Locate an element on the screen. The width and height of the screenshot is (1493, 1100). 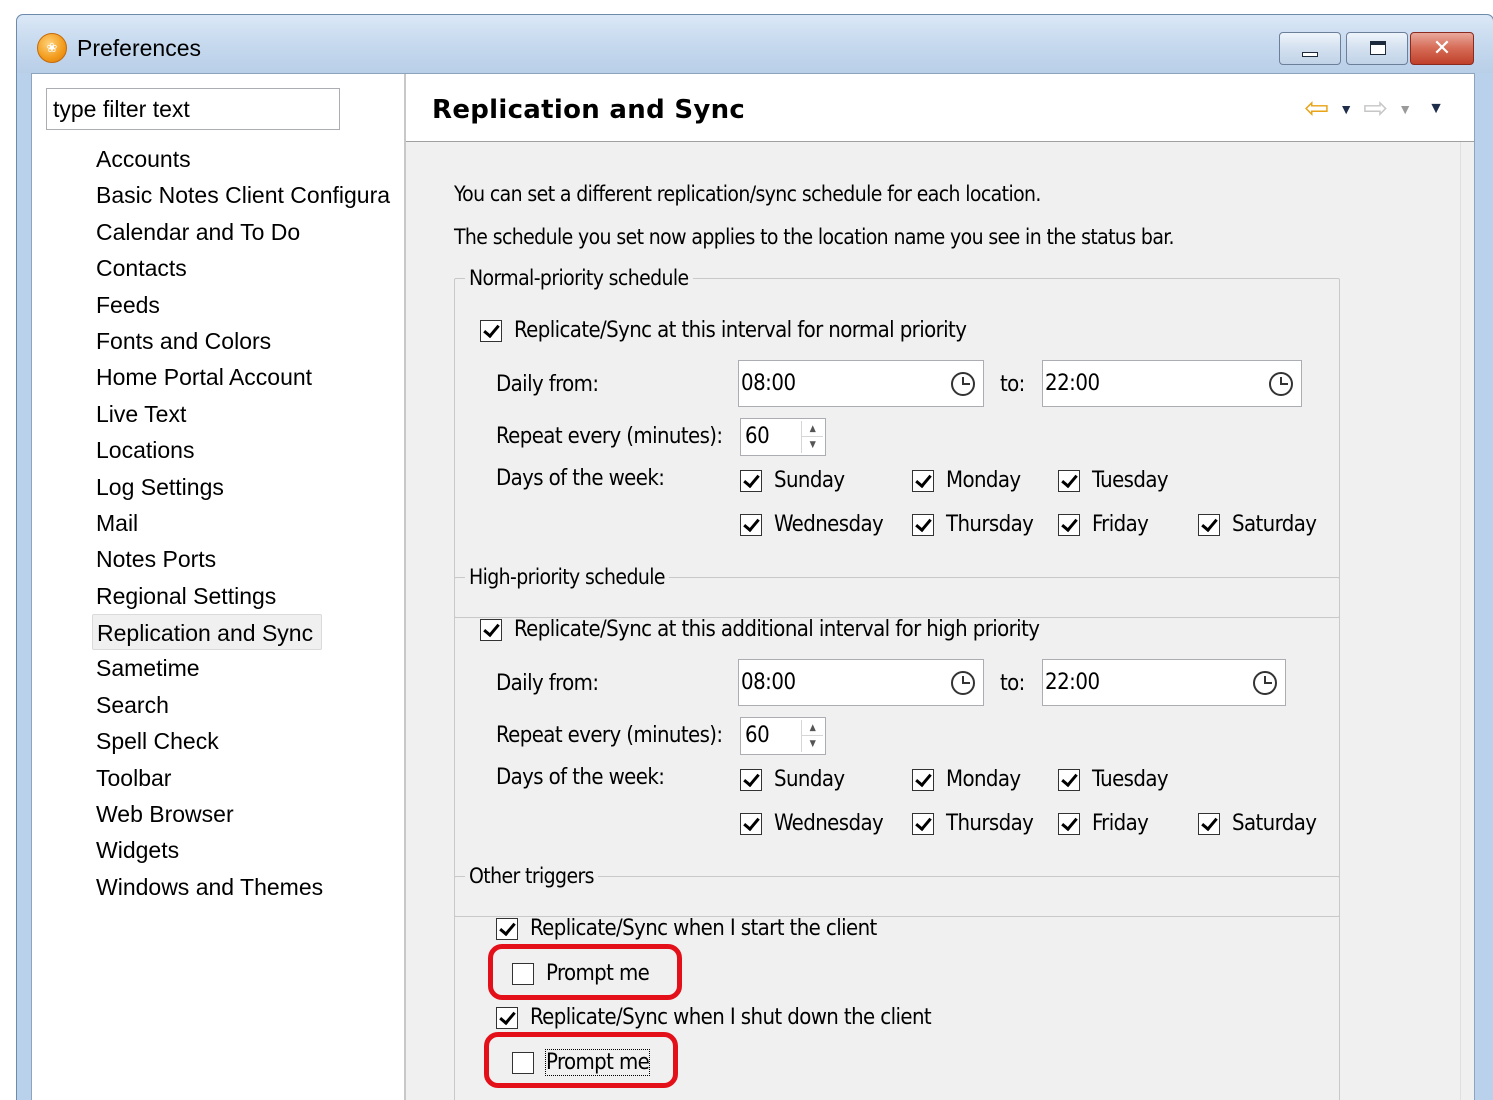
nav-item: Web Browser is located at coordinates (246, 814).